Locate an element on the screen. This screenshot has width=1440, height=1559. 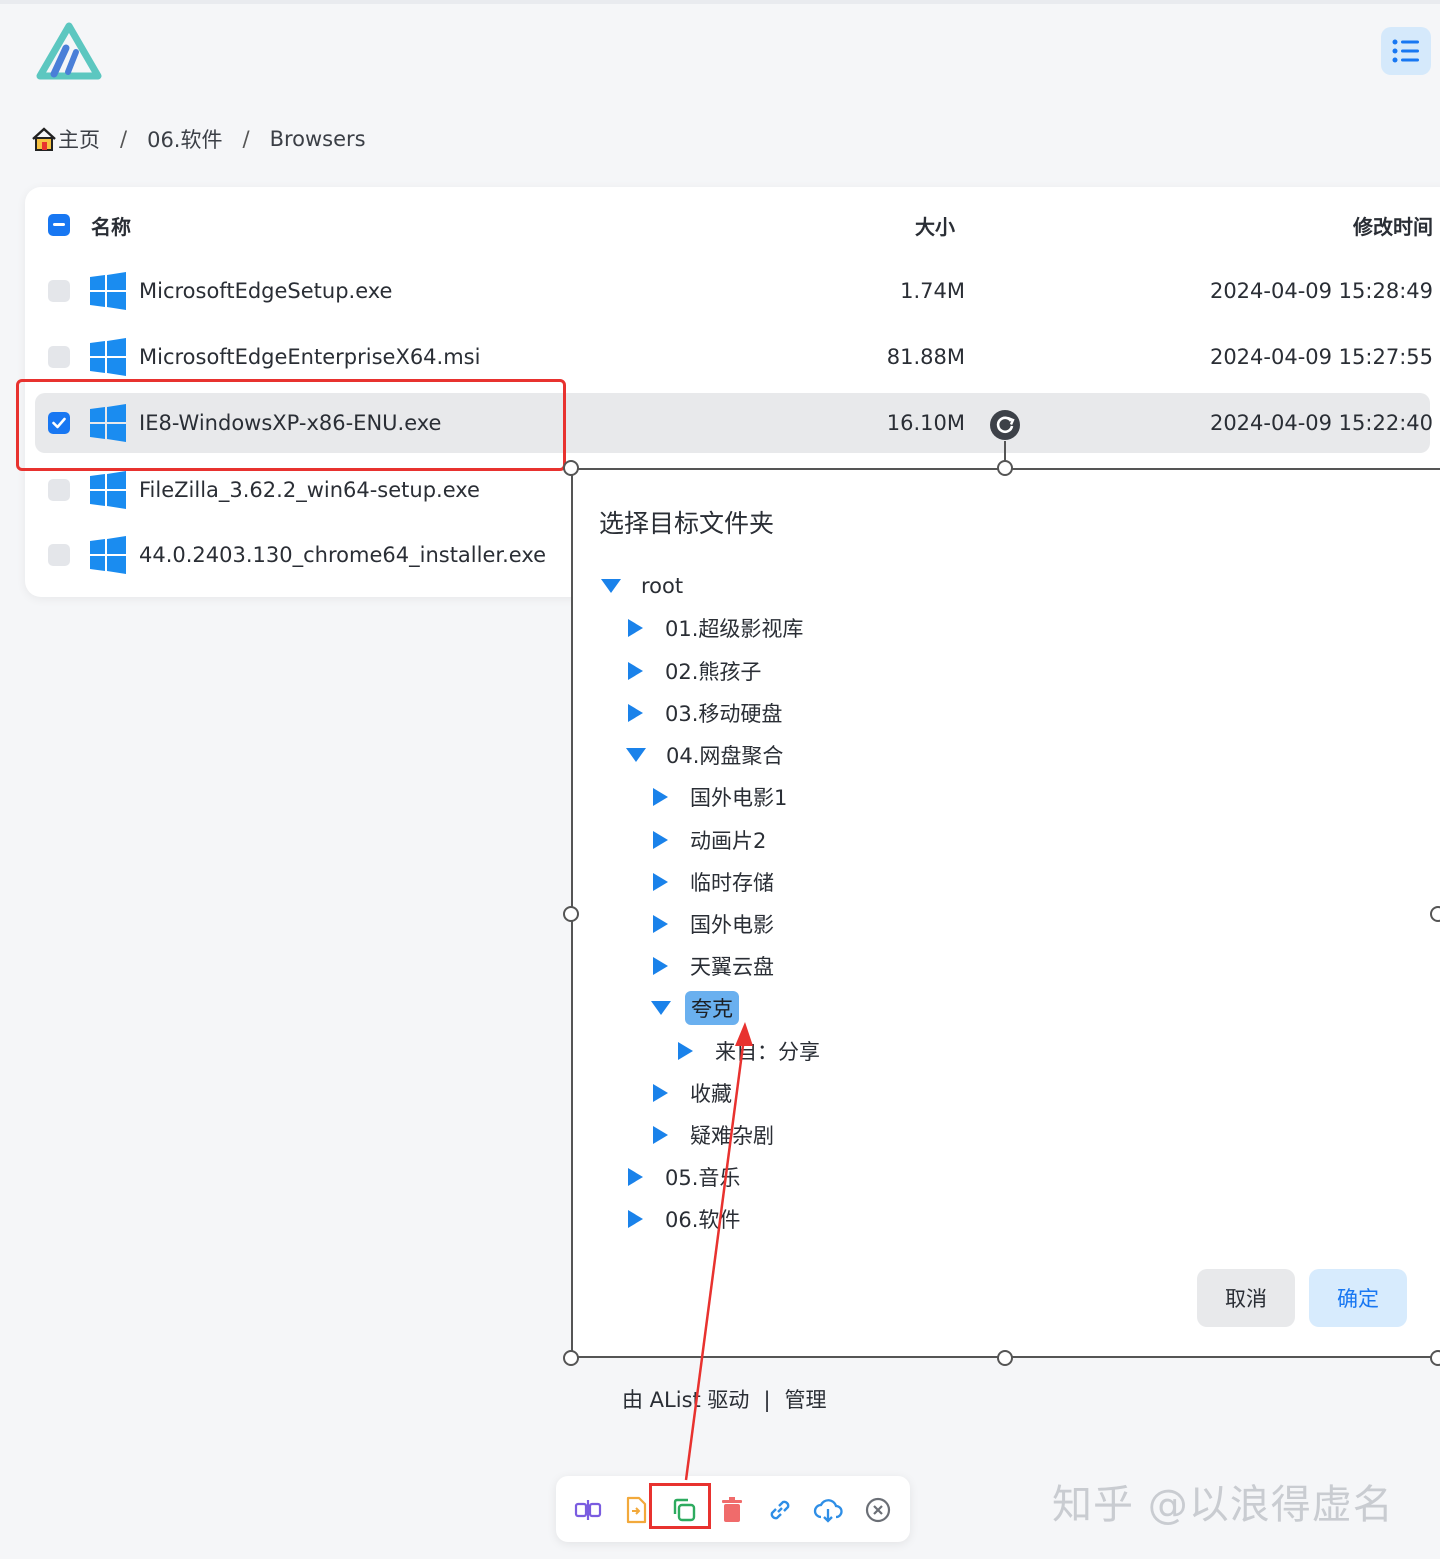
column-name: 名称 is located at coordinates (111, 225).